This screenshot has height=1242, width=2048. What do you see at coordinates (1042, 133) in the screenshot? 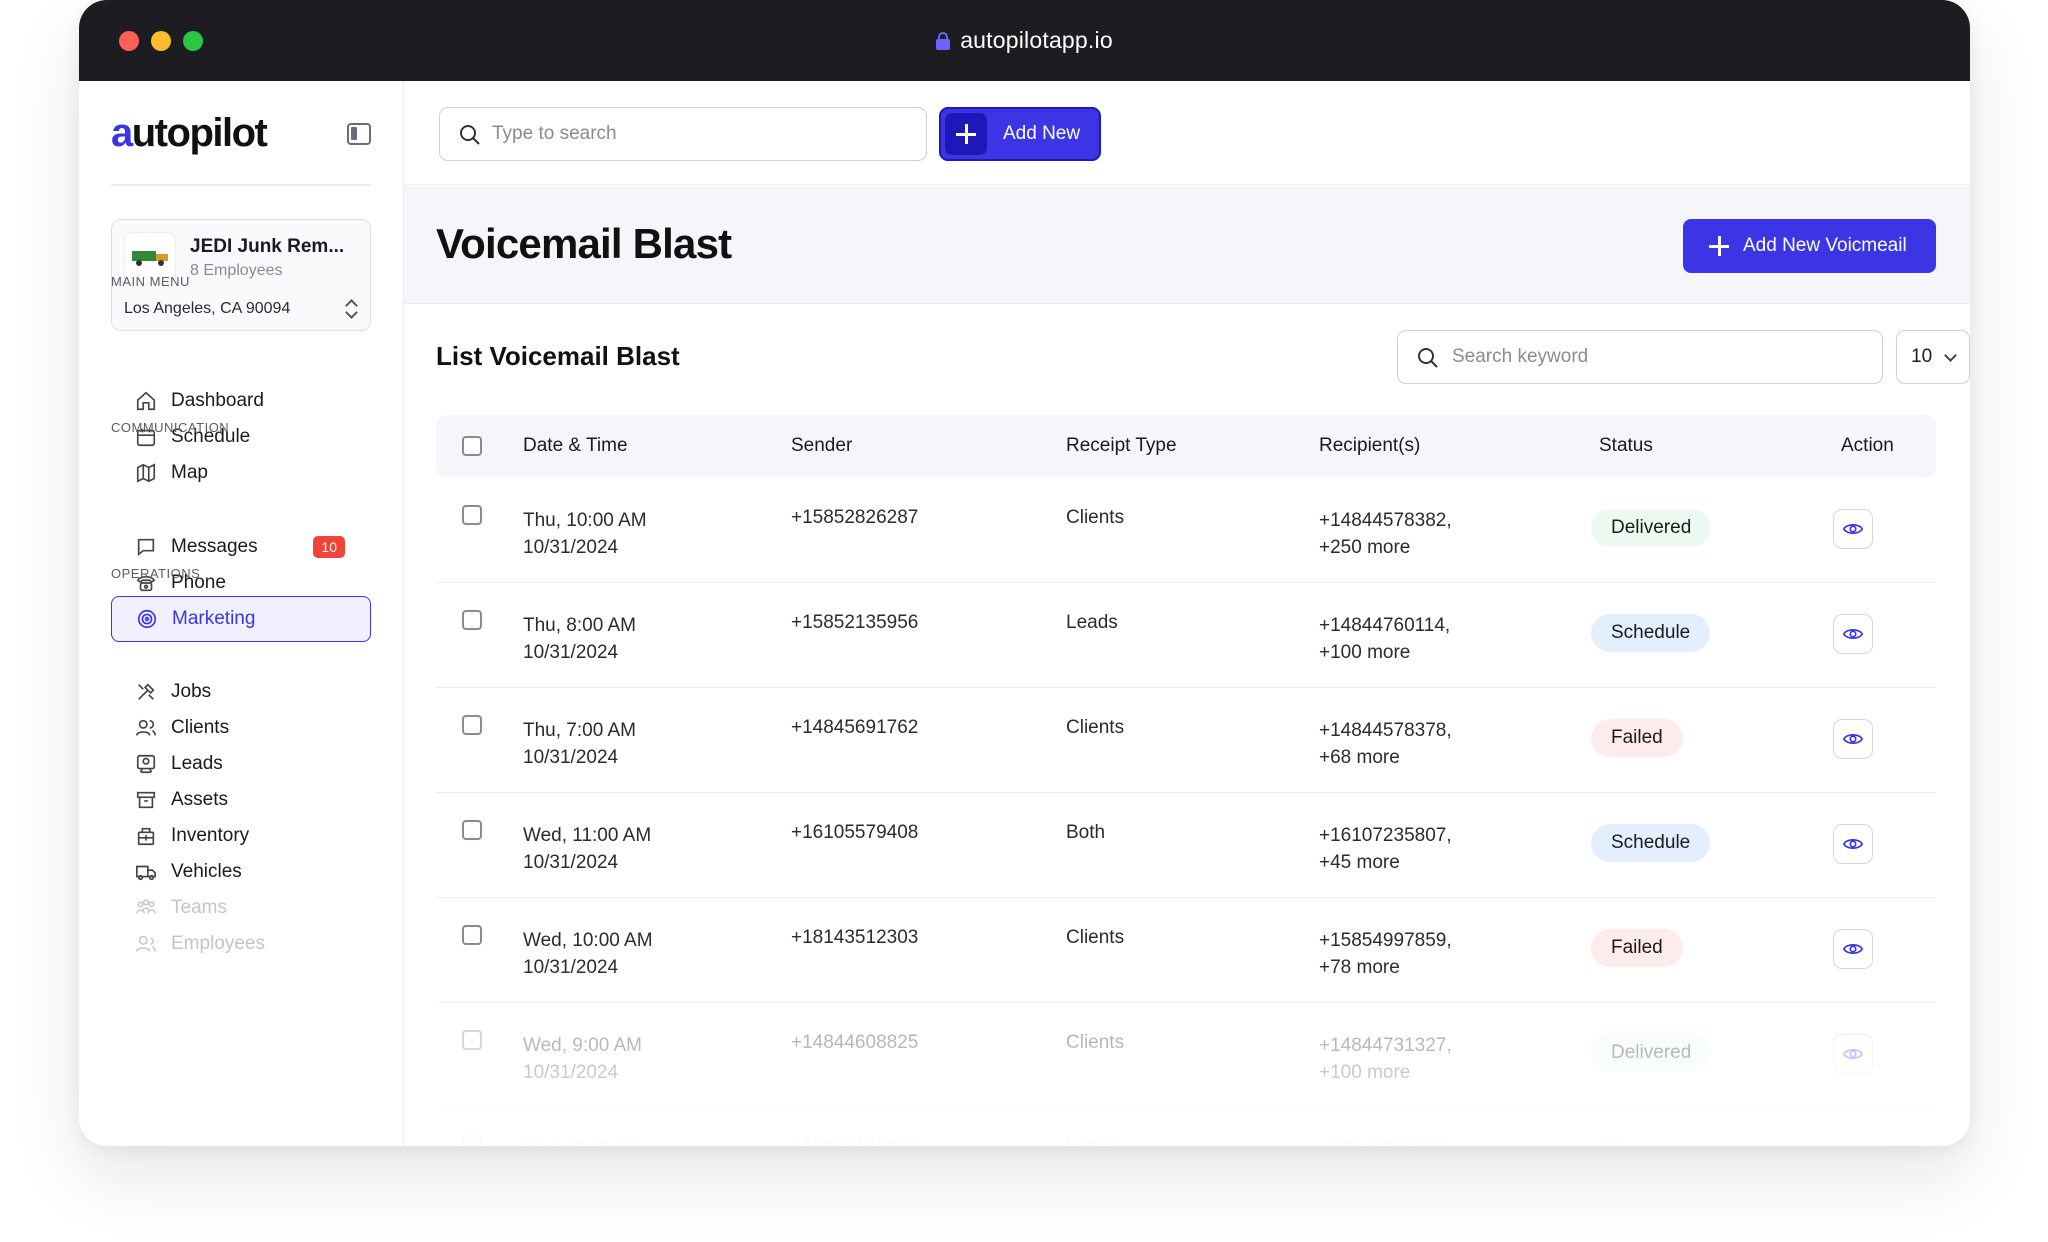
I see `add-new-label: Add New` at bounding box center [1042, 133].